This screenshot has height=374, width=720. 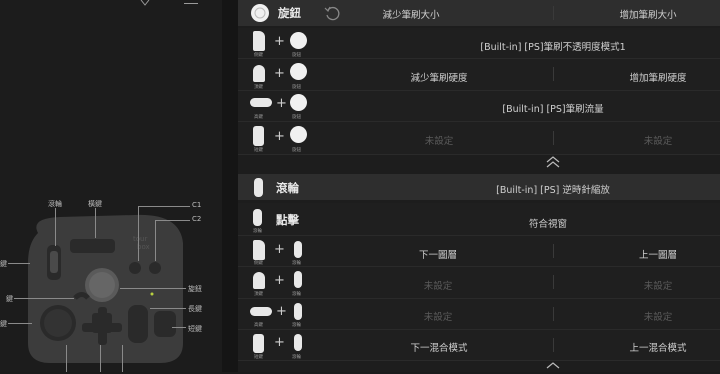 What do you see at coordinates (479, 138) in the screenshot?
I see `dial-combo-row: 短鍵 + 旋鈕 未設定 未設定` at bounding box center [479, 138].